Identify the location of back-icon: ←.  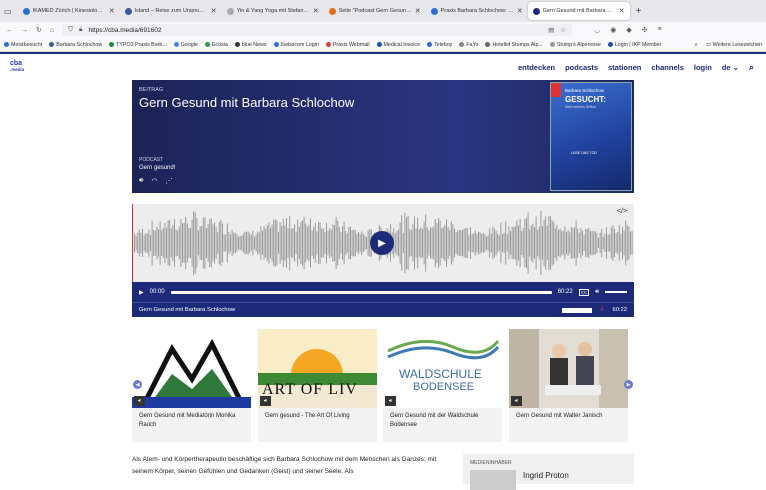
(9, 30).